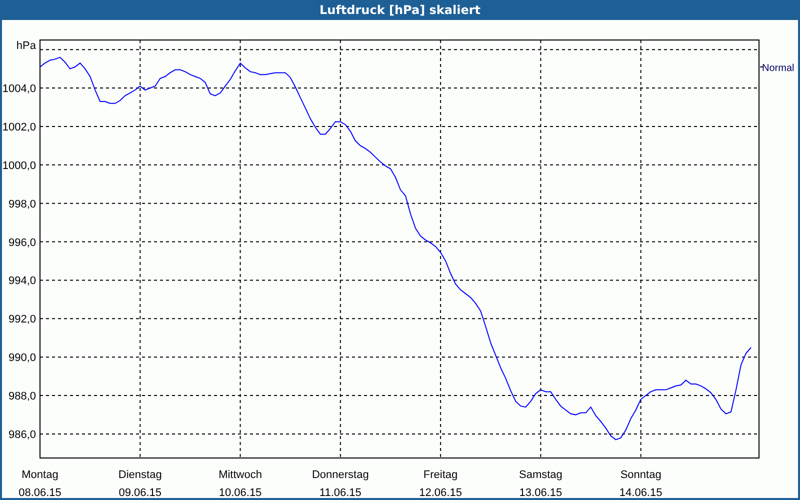 This screenshot has width=800, height=500. What do you see at coordinates (22, 358) in the screenshot?
I see `y-axis-label: 990,0` at bounding box center [22, 358].